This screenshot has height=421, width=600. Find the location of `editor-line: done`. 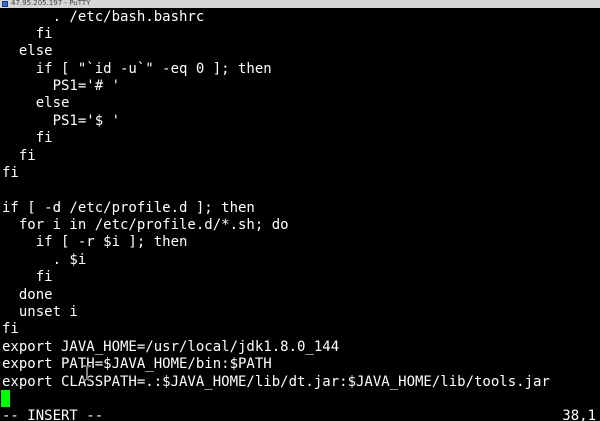

editor-line: done is located at coordinates (27, 295).